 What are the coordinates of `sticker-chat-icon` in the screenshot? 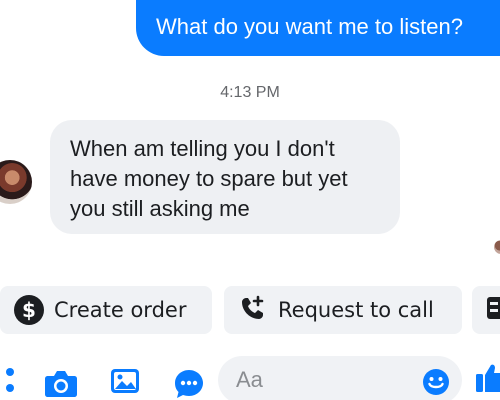 It's located at (189, 384).